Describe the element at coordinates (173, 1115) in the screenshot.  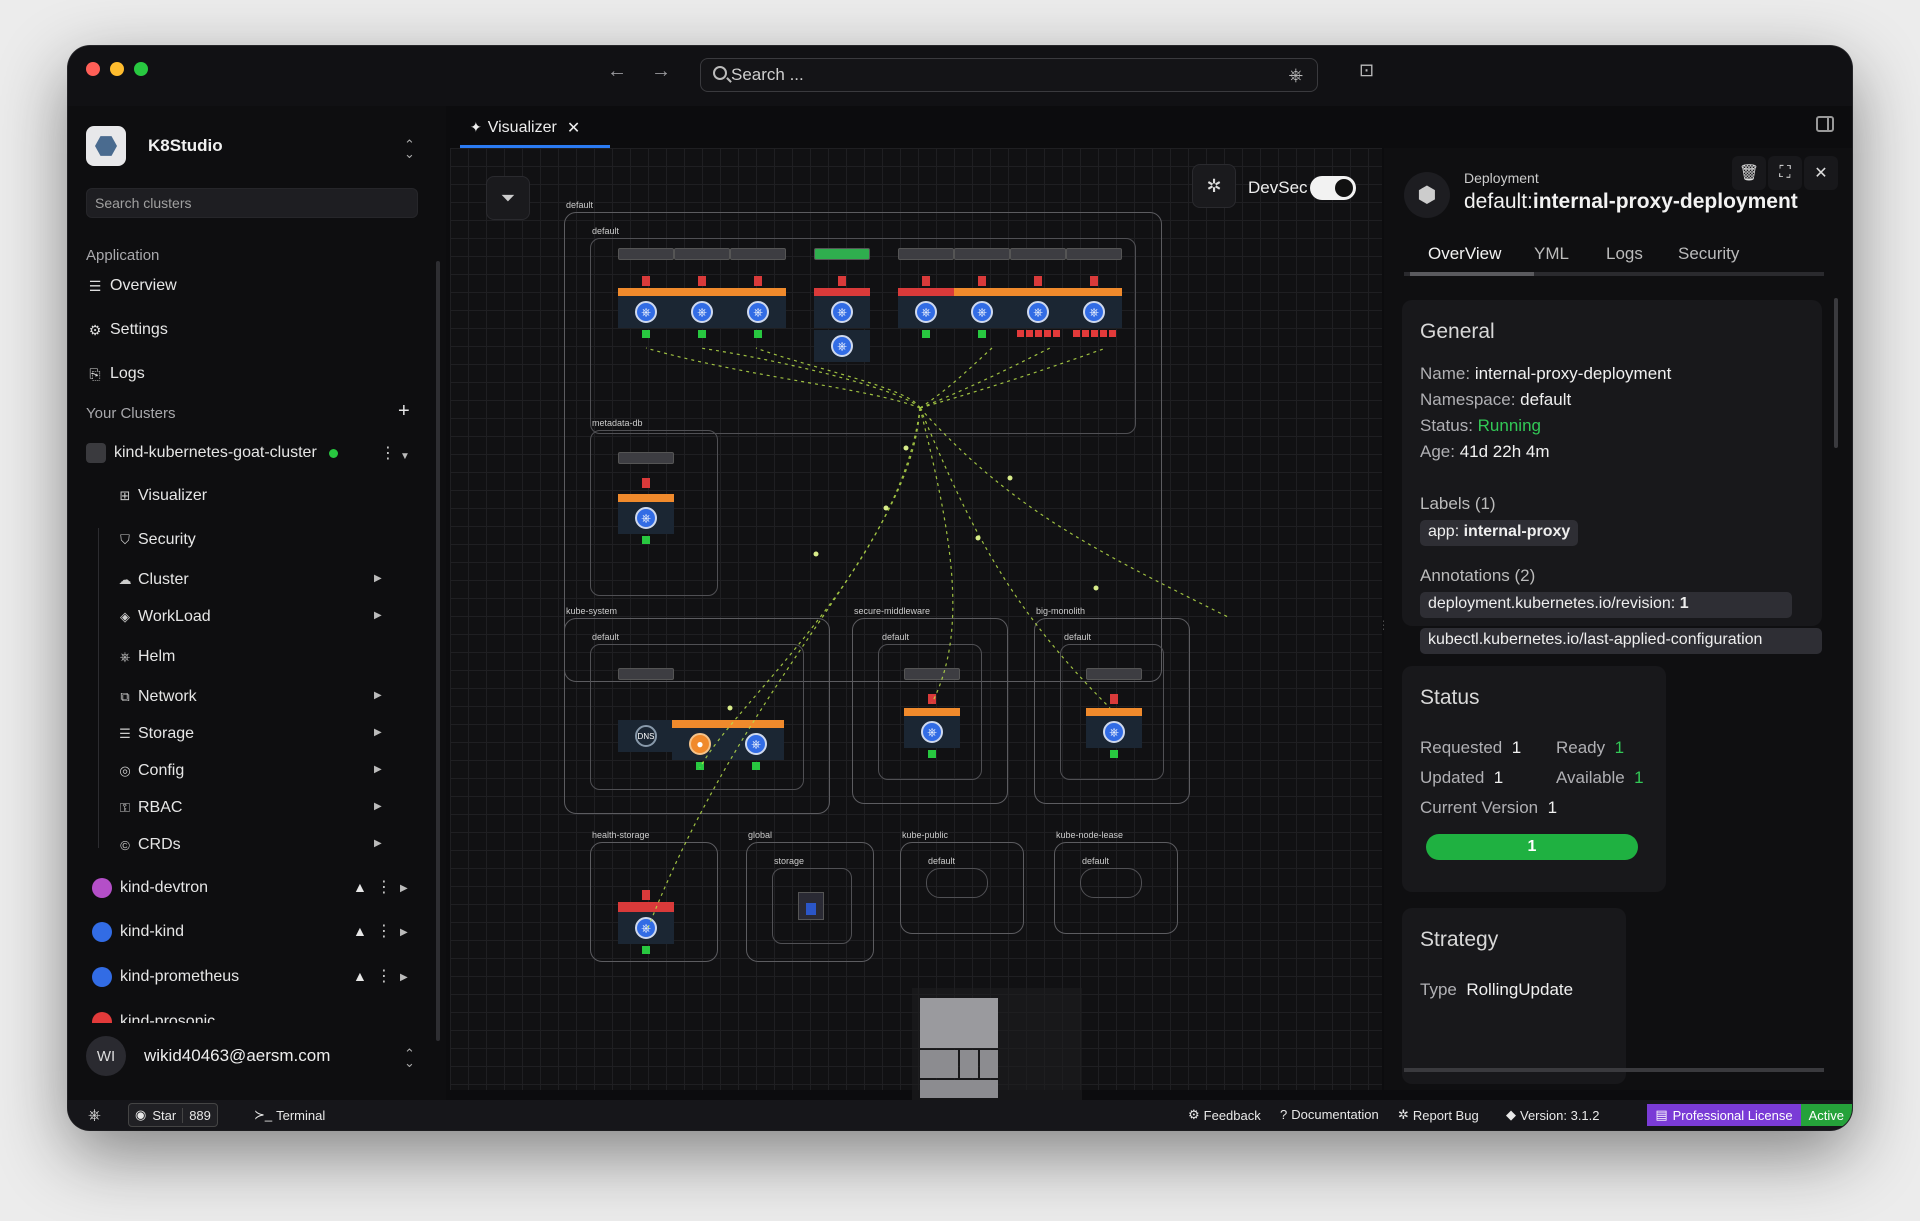
I see `github-star-button: ◉ Star 889` at that location.